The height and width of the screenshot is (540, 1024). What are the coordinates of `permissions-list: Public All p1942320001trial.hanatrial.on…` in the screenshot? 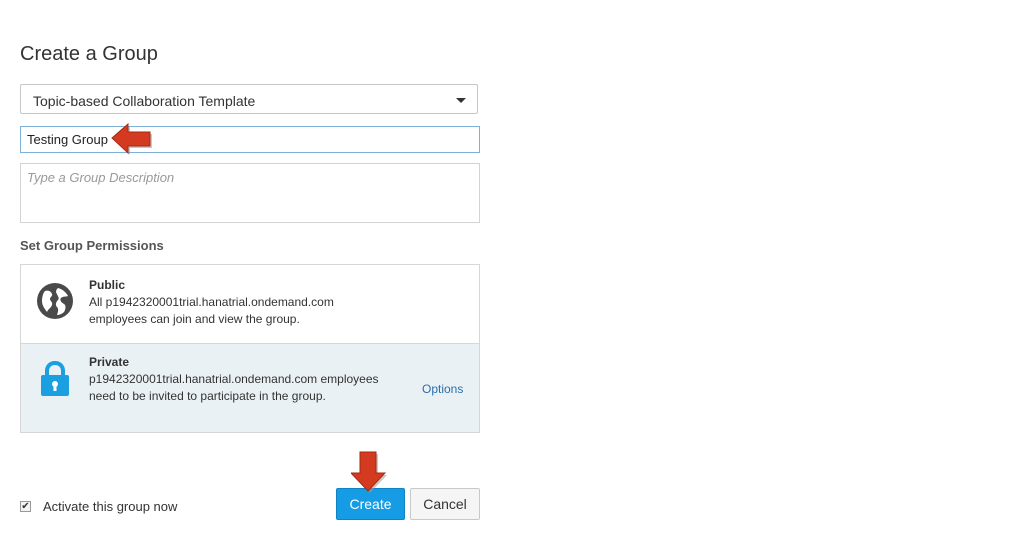 It's located at (250, 348).